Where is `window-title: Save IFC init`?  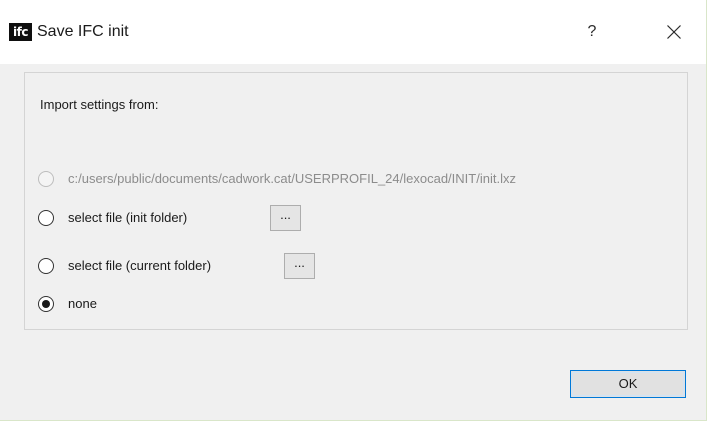
window-title: Save IFC init is located at coordinates (83, 31).